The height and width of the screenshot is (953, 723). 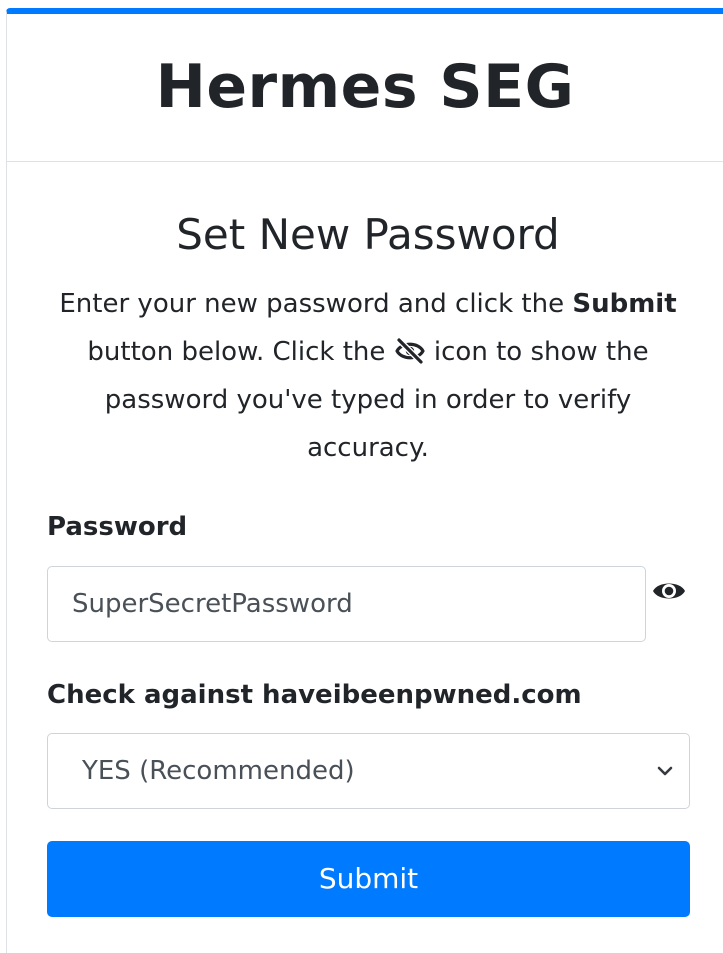 I want to click on eye-slash-icon, so click(x=410, y=349).